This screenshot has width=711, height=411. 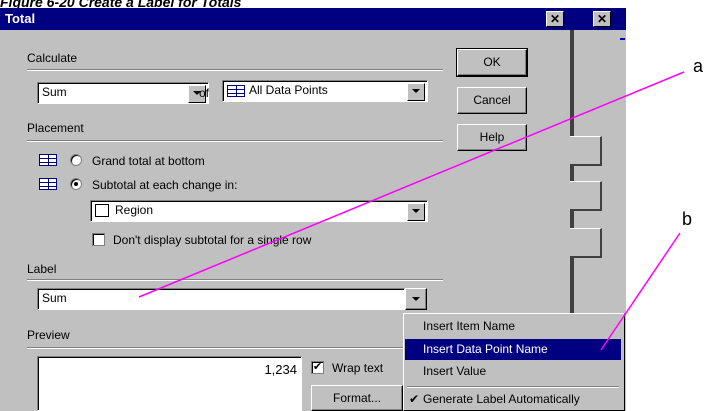 I want to click on callout-line-b, so click(x=640, y=291).